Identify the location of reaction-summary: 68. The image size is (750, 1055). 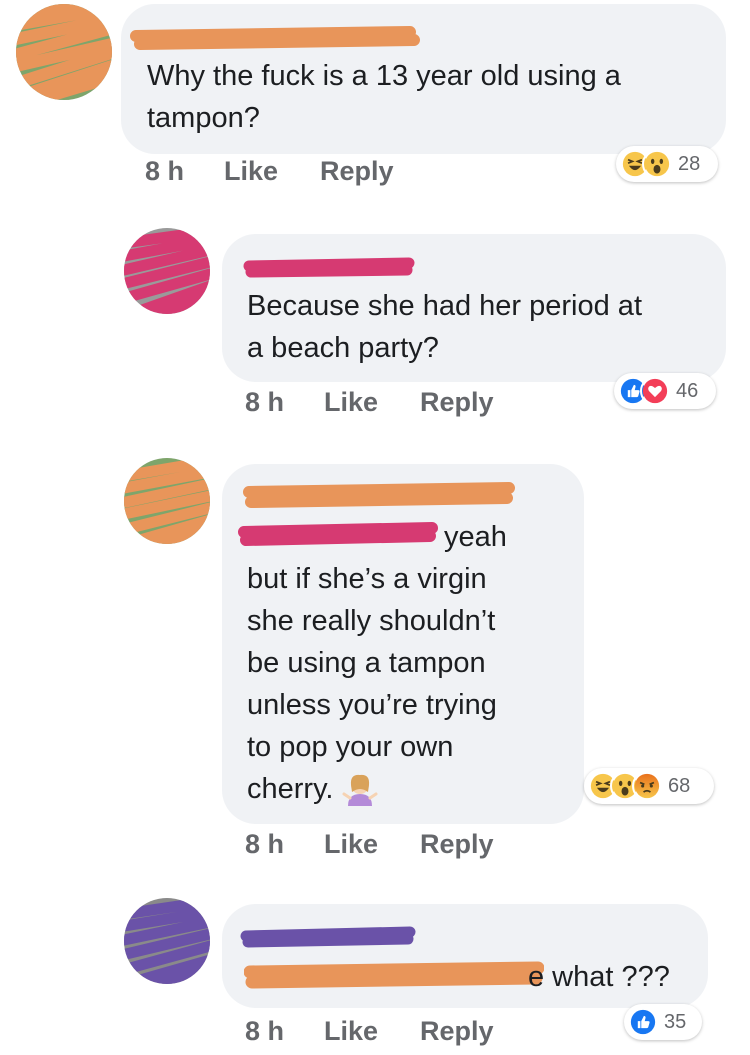
(649, 786).